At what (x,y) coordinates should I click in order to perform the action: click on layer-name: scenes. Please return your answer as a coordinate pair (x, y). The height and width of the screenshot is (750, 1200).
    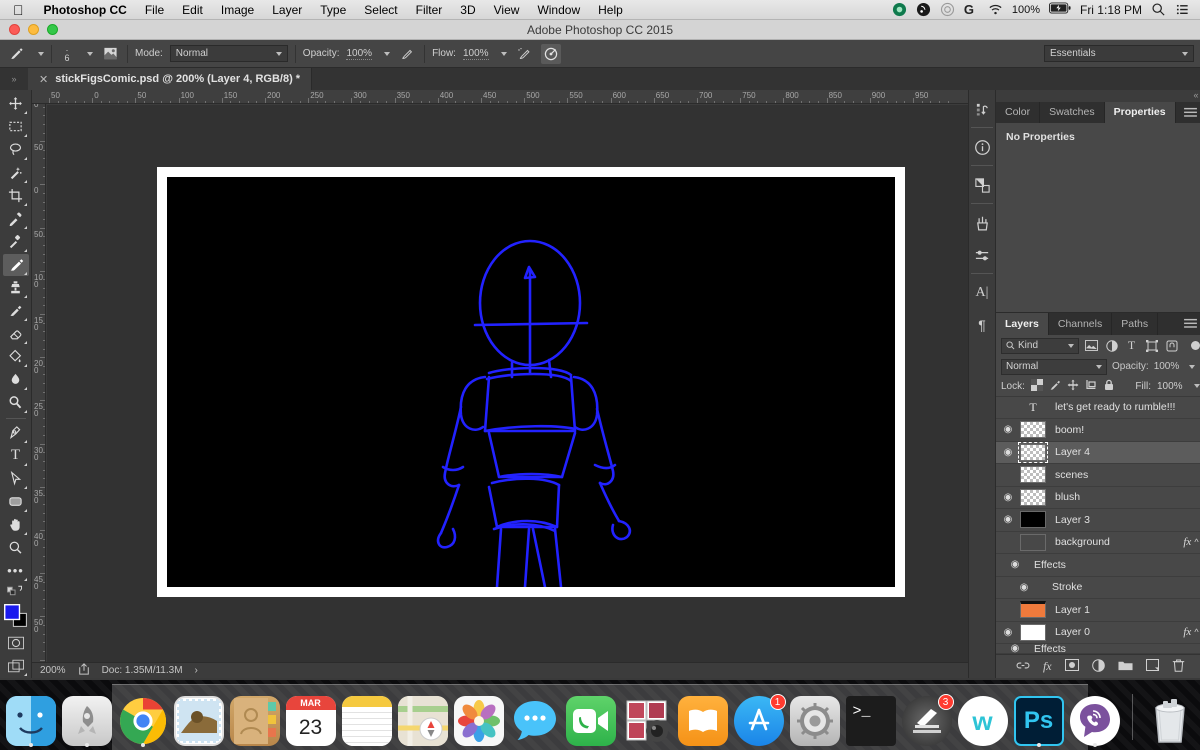
    Looking at the image, I should click on (1127, 475).